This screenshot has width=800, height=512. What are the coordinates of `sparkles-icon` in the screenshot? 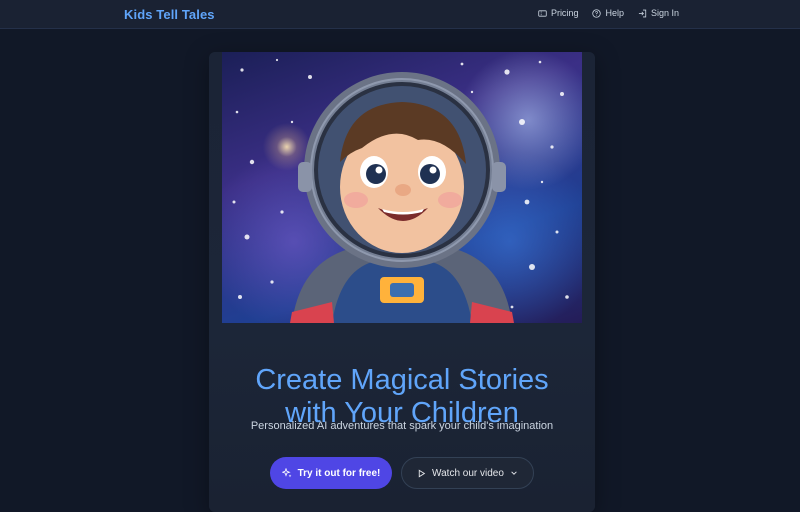 It's located at (286, 473).